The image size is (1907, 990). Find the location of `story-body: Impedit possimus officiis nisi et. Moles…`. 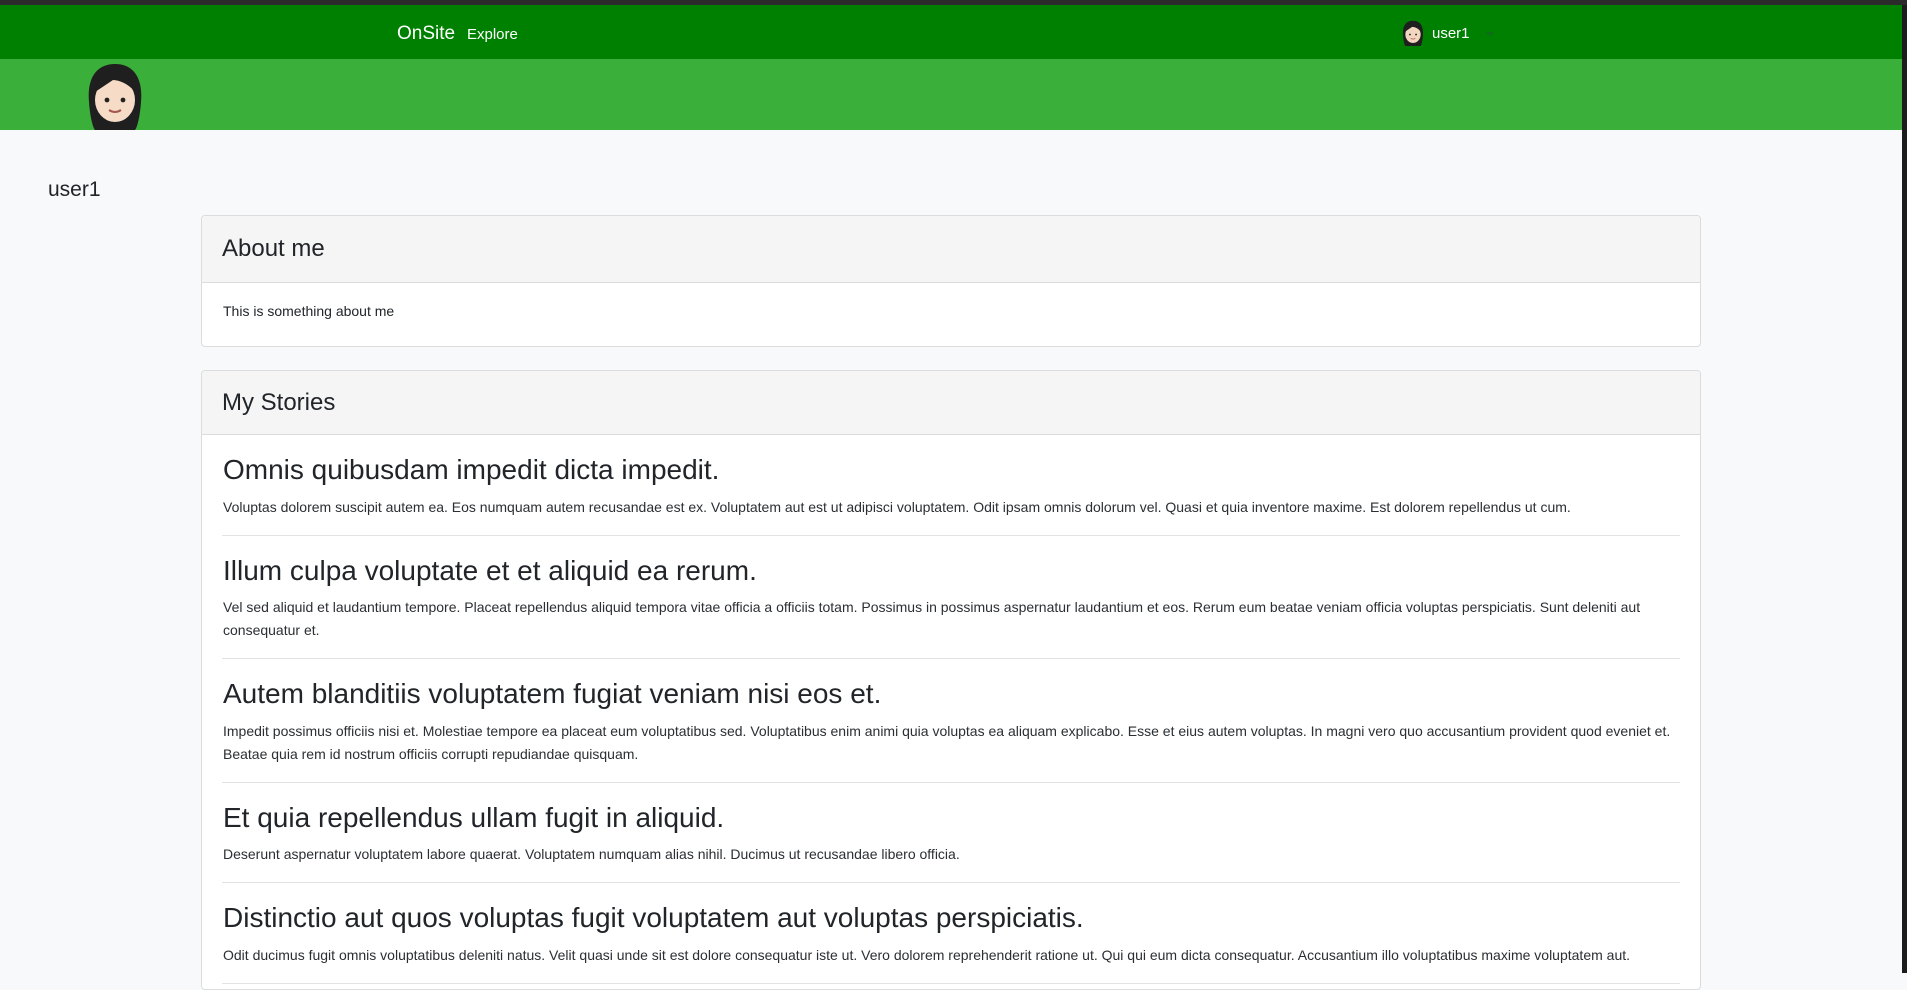

story-body: Impedit possimus officiis nisi et. Moles… is located at coordinates (947, 742).